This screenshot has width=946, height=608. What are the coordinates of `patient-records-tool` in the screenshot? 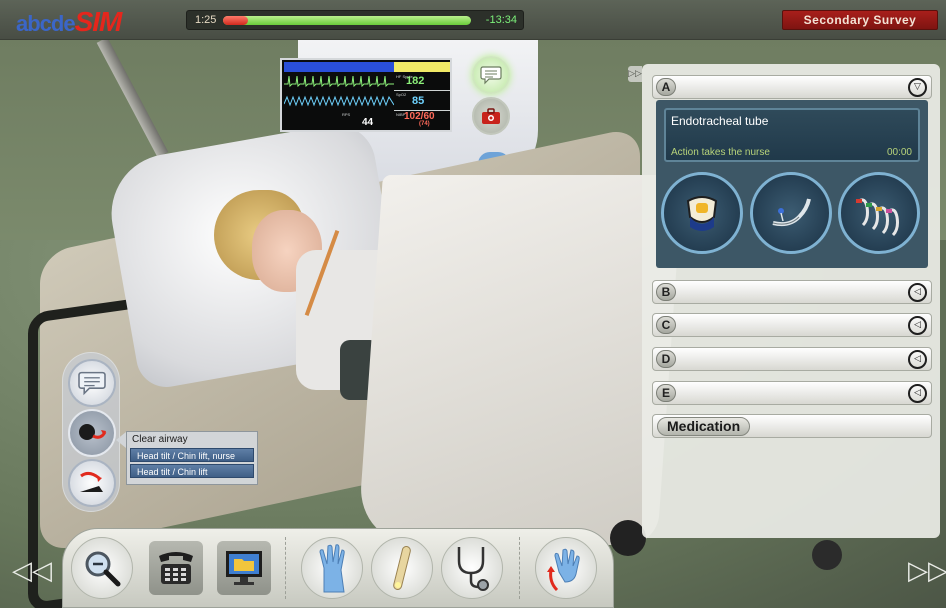 It's located at (244, 568).